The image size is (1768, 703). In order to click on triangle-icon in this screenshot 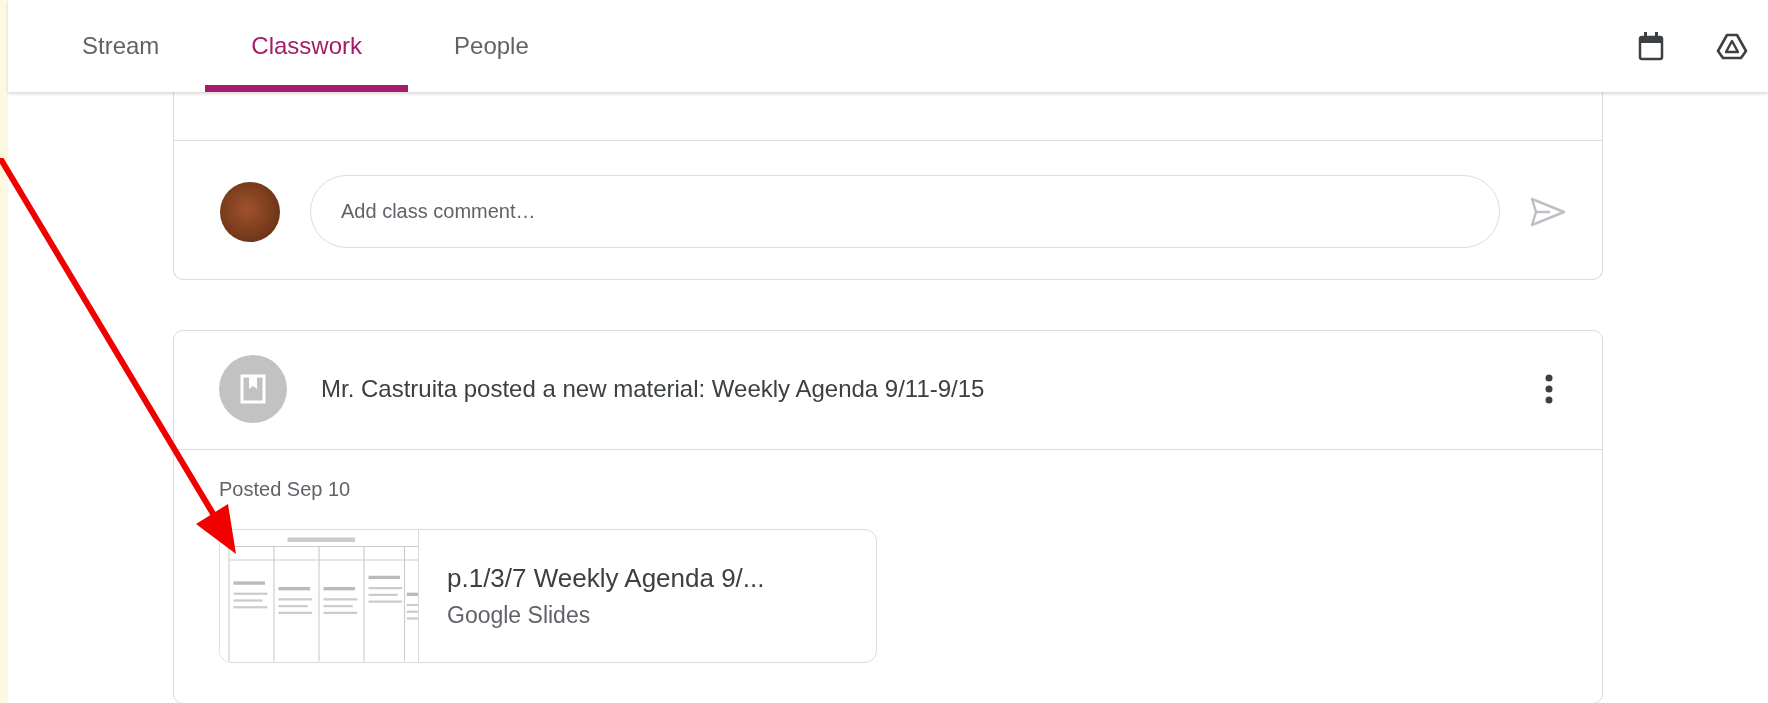, I will do `click(1732, 46)`.